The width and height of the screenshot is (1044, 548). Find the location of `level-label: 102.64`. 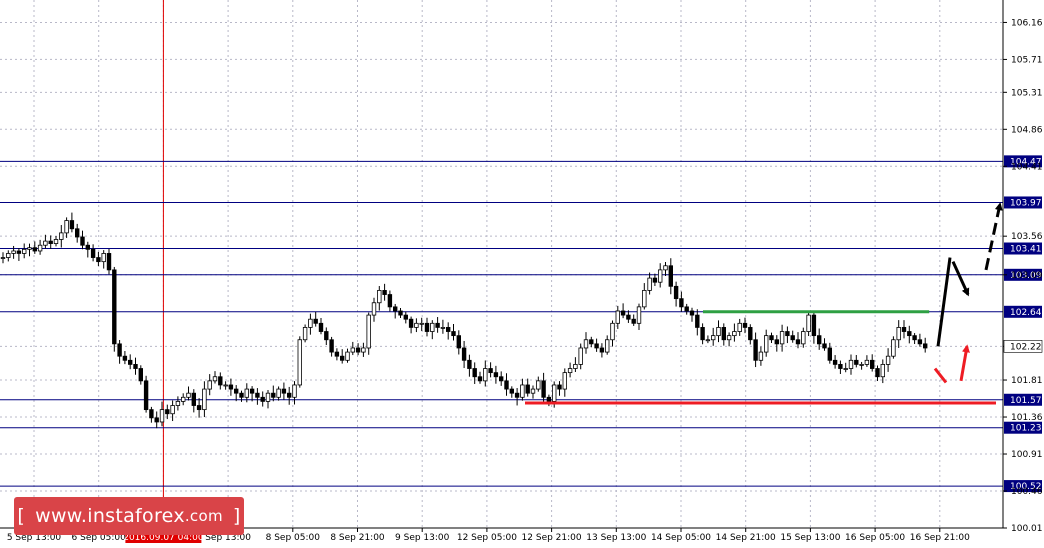

level-label: 102.64 is located at coordinates (1026, 313).